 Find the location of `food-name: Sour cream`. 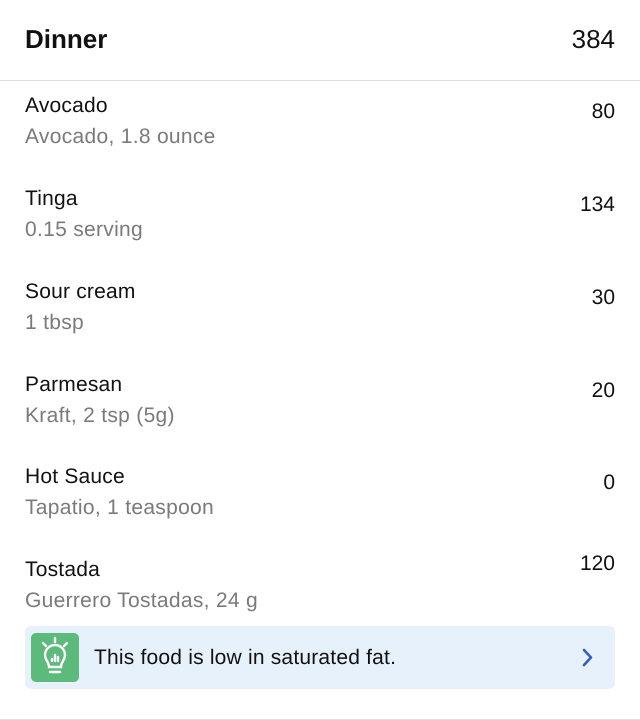

food-name: Sour cream is located at coordinates (80, 291).